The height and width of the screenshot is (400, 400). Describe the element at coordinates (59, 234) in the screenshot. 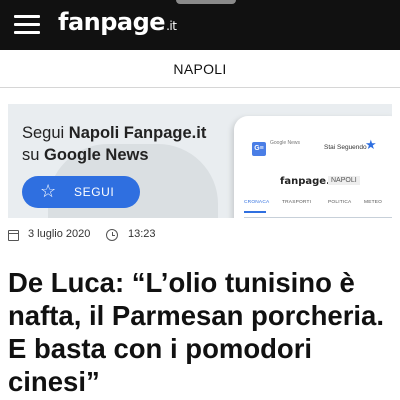

I see `publish-date: 3 luglio 2020` at that location.